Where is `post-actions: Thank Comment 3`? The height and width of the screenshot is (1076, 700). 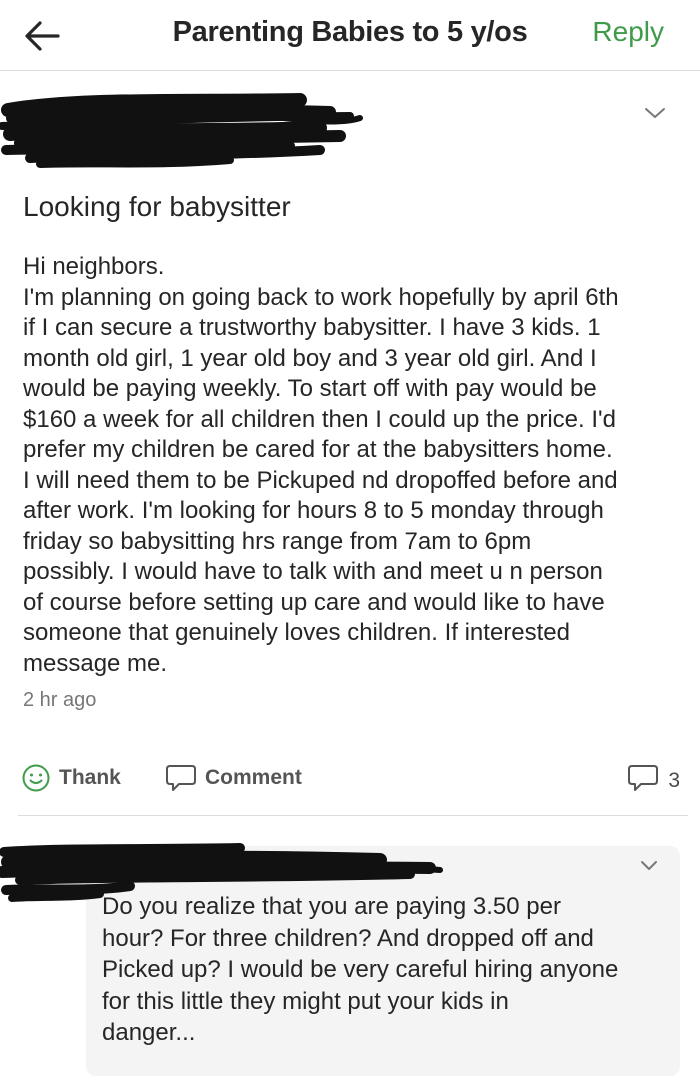
post-actions: Thank Comment 3 is located at coordinates (350, 780).